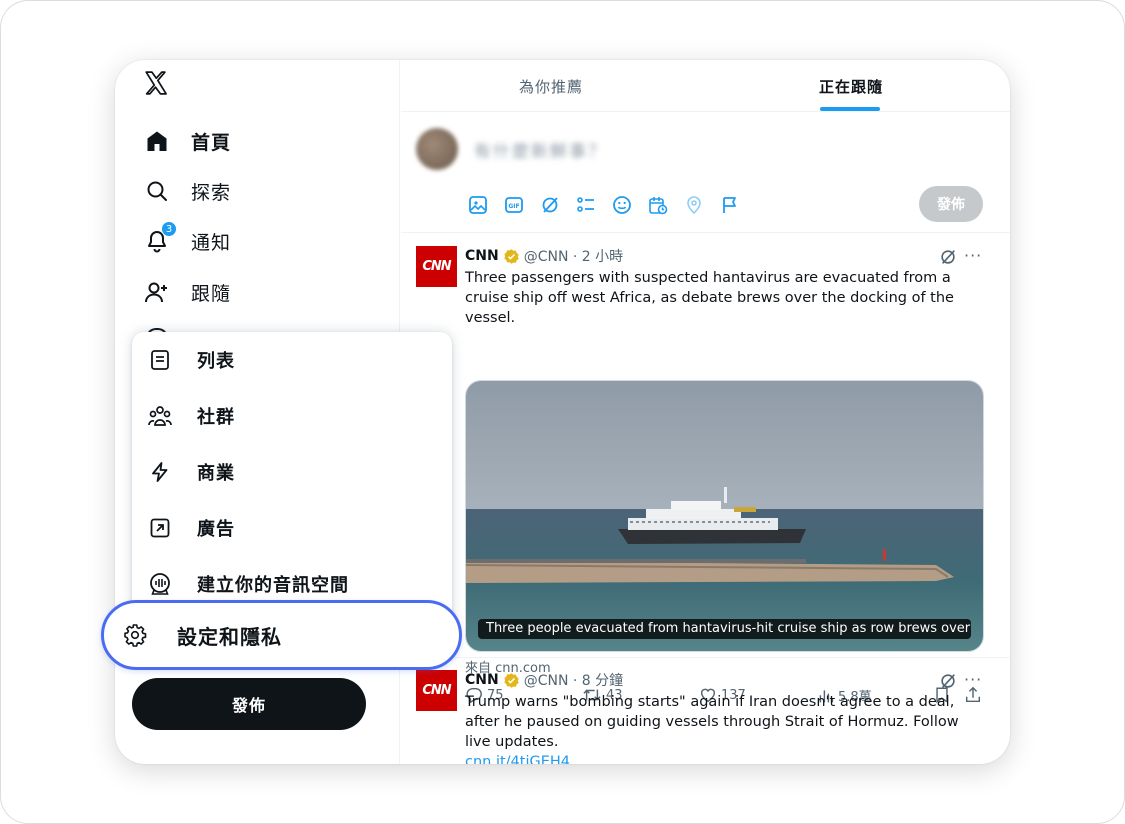  Describe the element at coordinates (705, 86) in the screenshot. I see `timeline-tabs: 為你推薦 正在跟隨` at that location.